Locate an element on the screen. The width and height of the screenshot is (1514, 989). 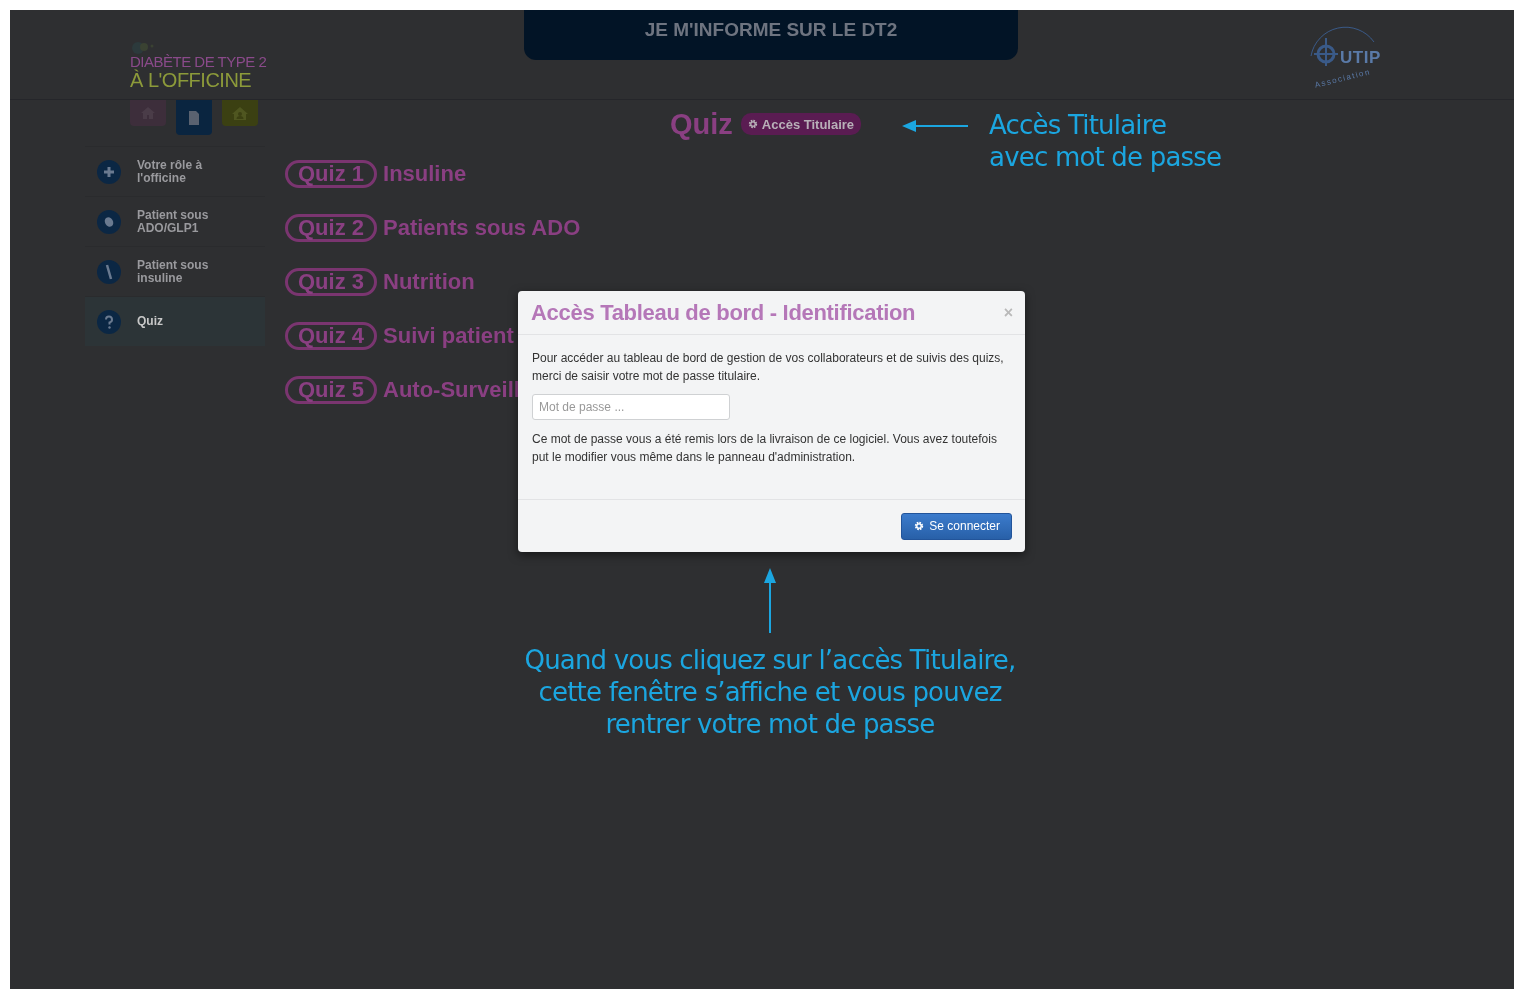
access-button: Accès Titulaire is located at coordinates (801, 124).